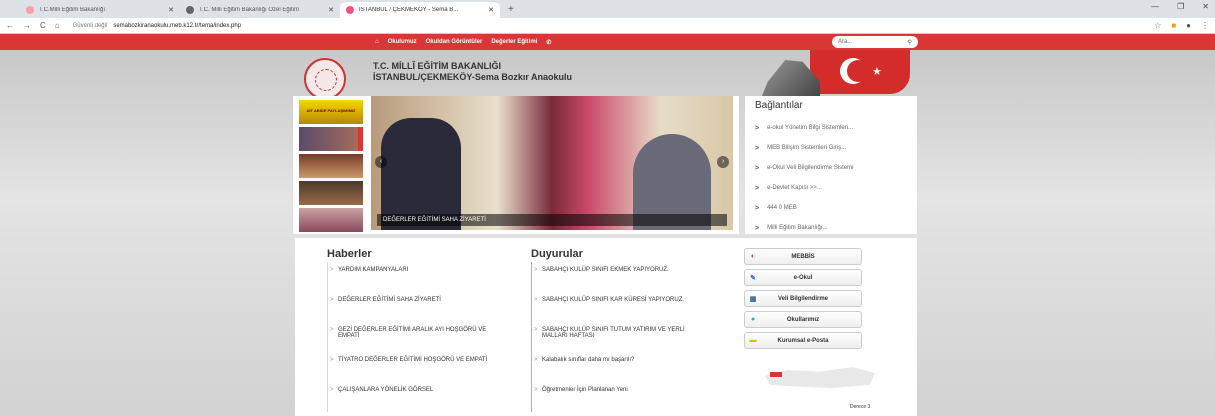 This screenshot has width=1215, height=416. Describe the element at coordinates (325, 79) in the screenshot. I see `meb-logo` at that location.